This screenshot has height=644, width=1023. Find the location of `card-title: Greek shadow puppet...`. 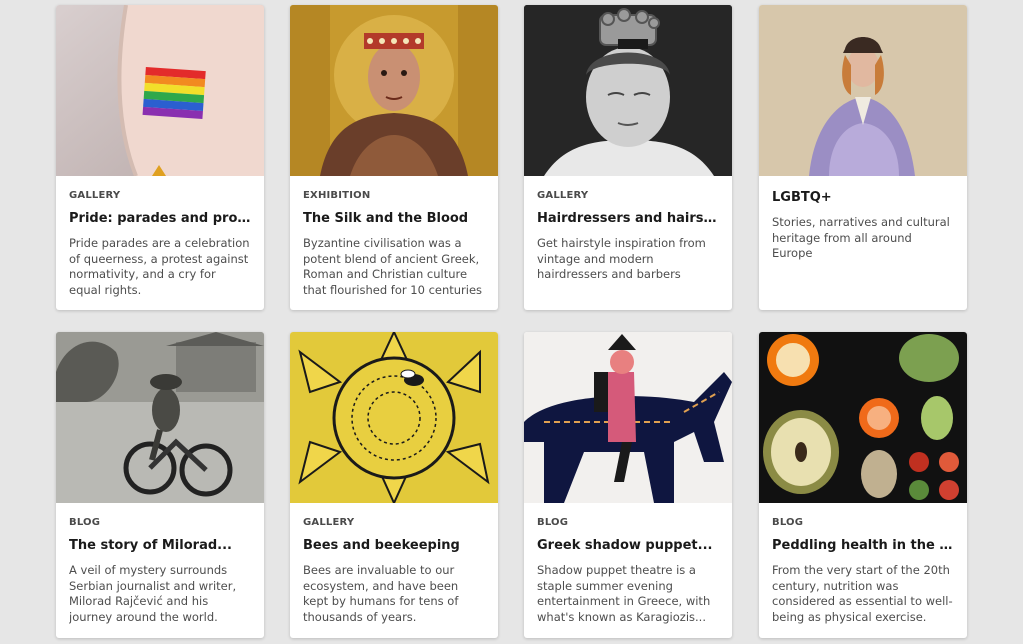

card-title: Greek shadow puppet... is located at coordinates (628, 546).